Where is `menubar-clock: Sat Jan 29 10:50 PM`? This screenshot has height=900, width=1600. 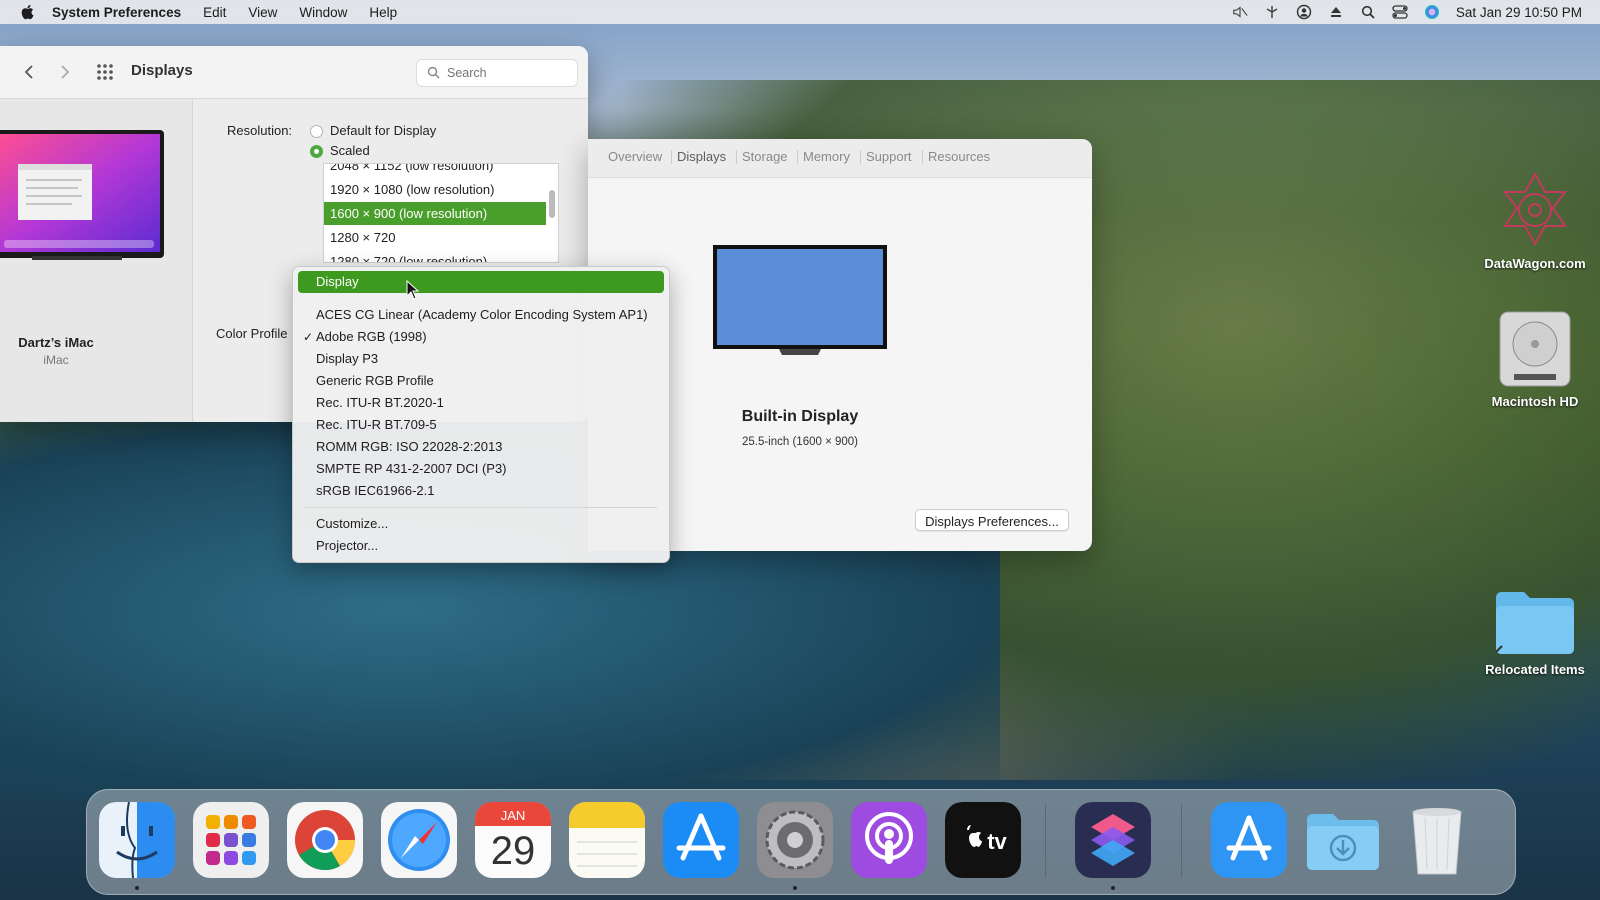
menubar-clock: Sat Jan 29 10:50 PM is located at coordinates (1519, 12).